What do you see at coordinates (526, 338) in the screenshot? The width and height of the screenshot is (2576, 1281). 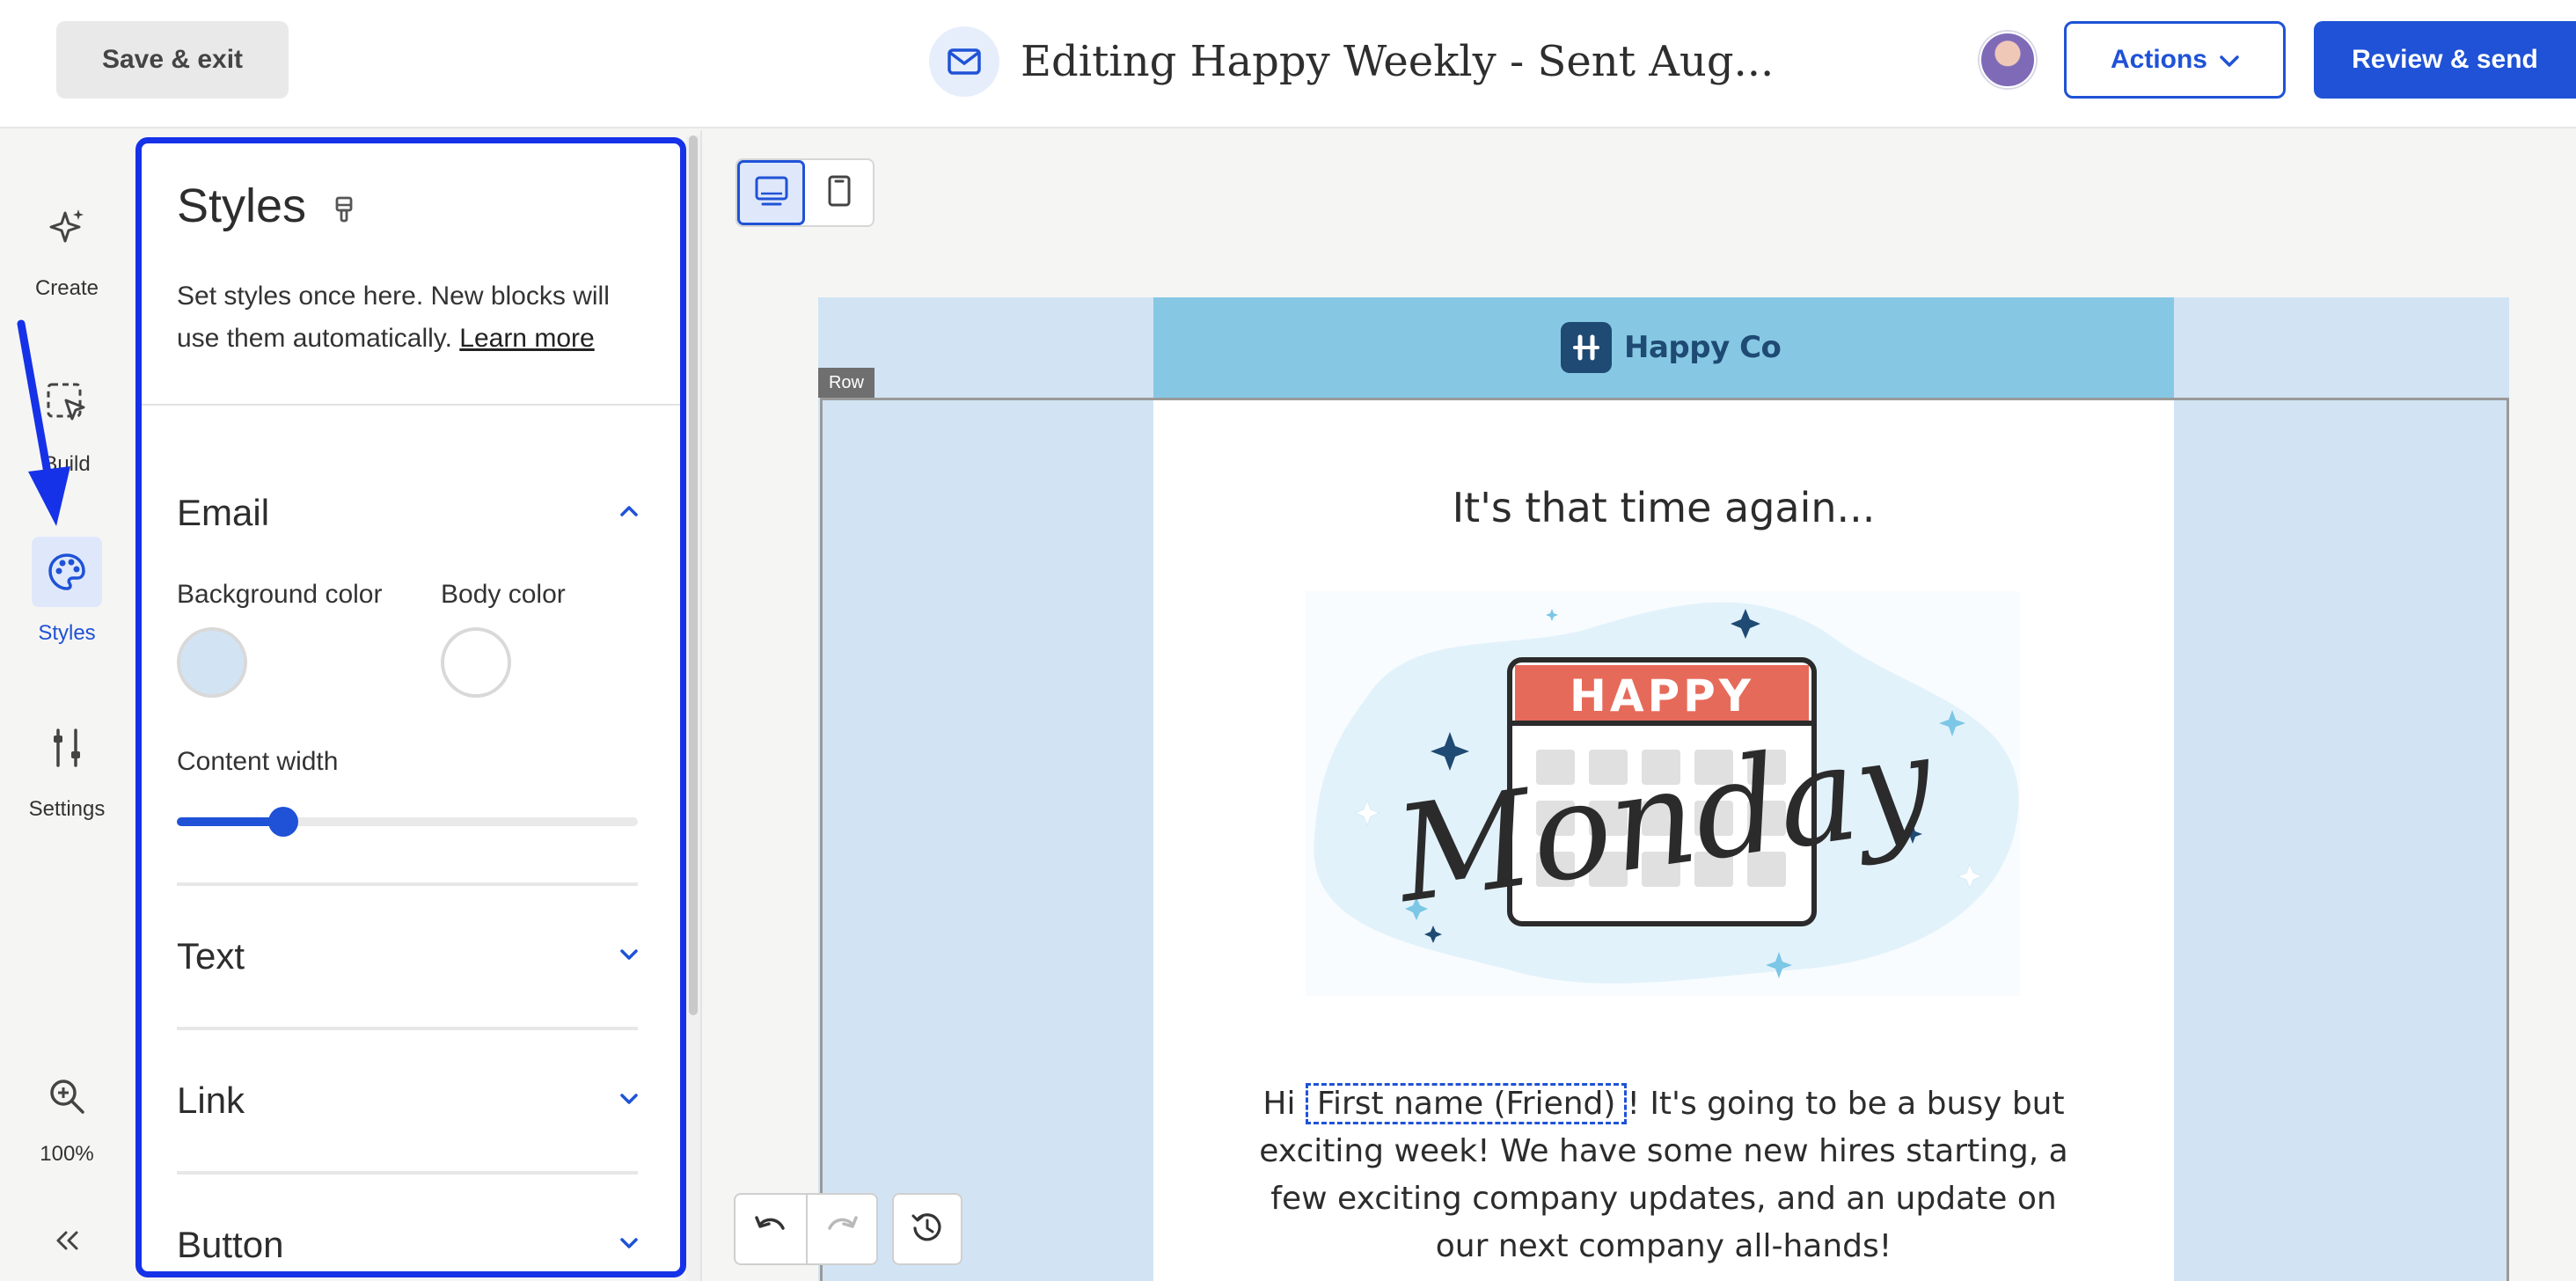 I see `learn-more-link: Learn more` at bounding box center [526, 338].